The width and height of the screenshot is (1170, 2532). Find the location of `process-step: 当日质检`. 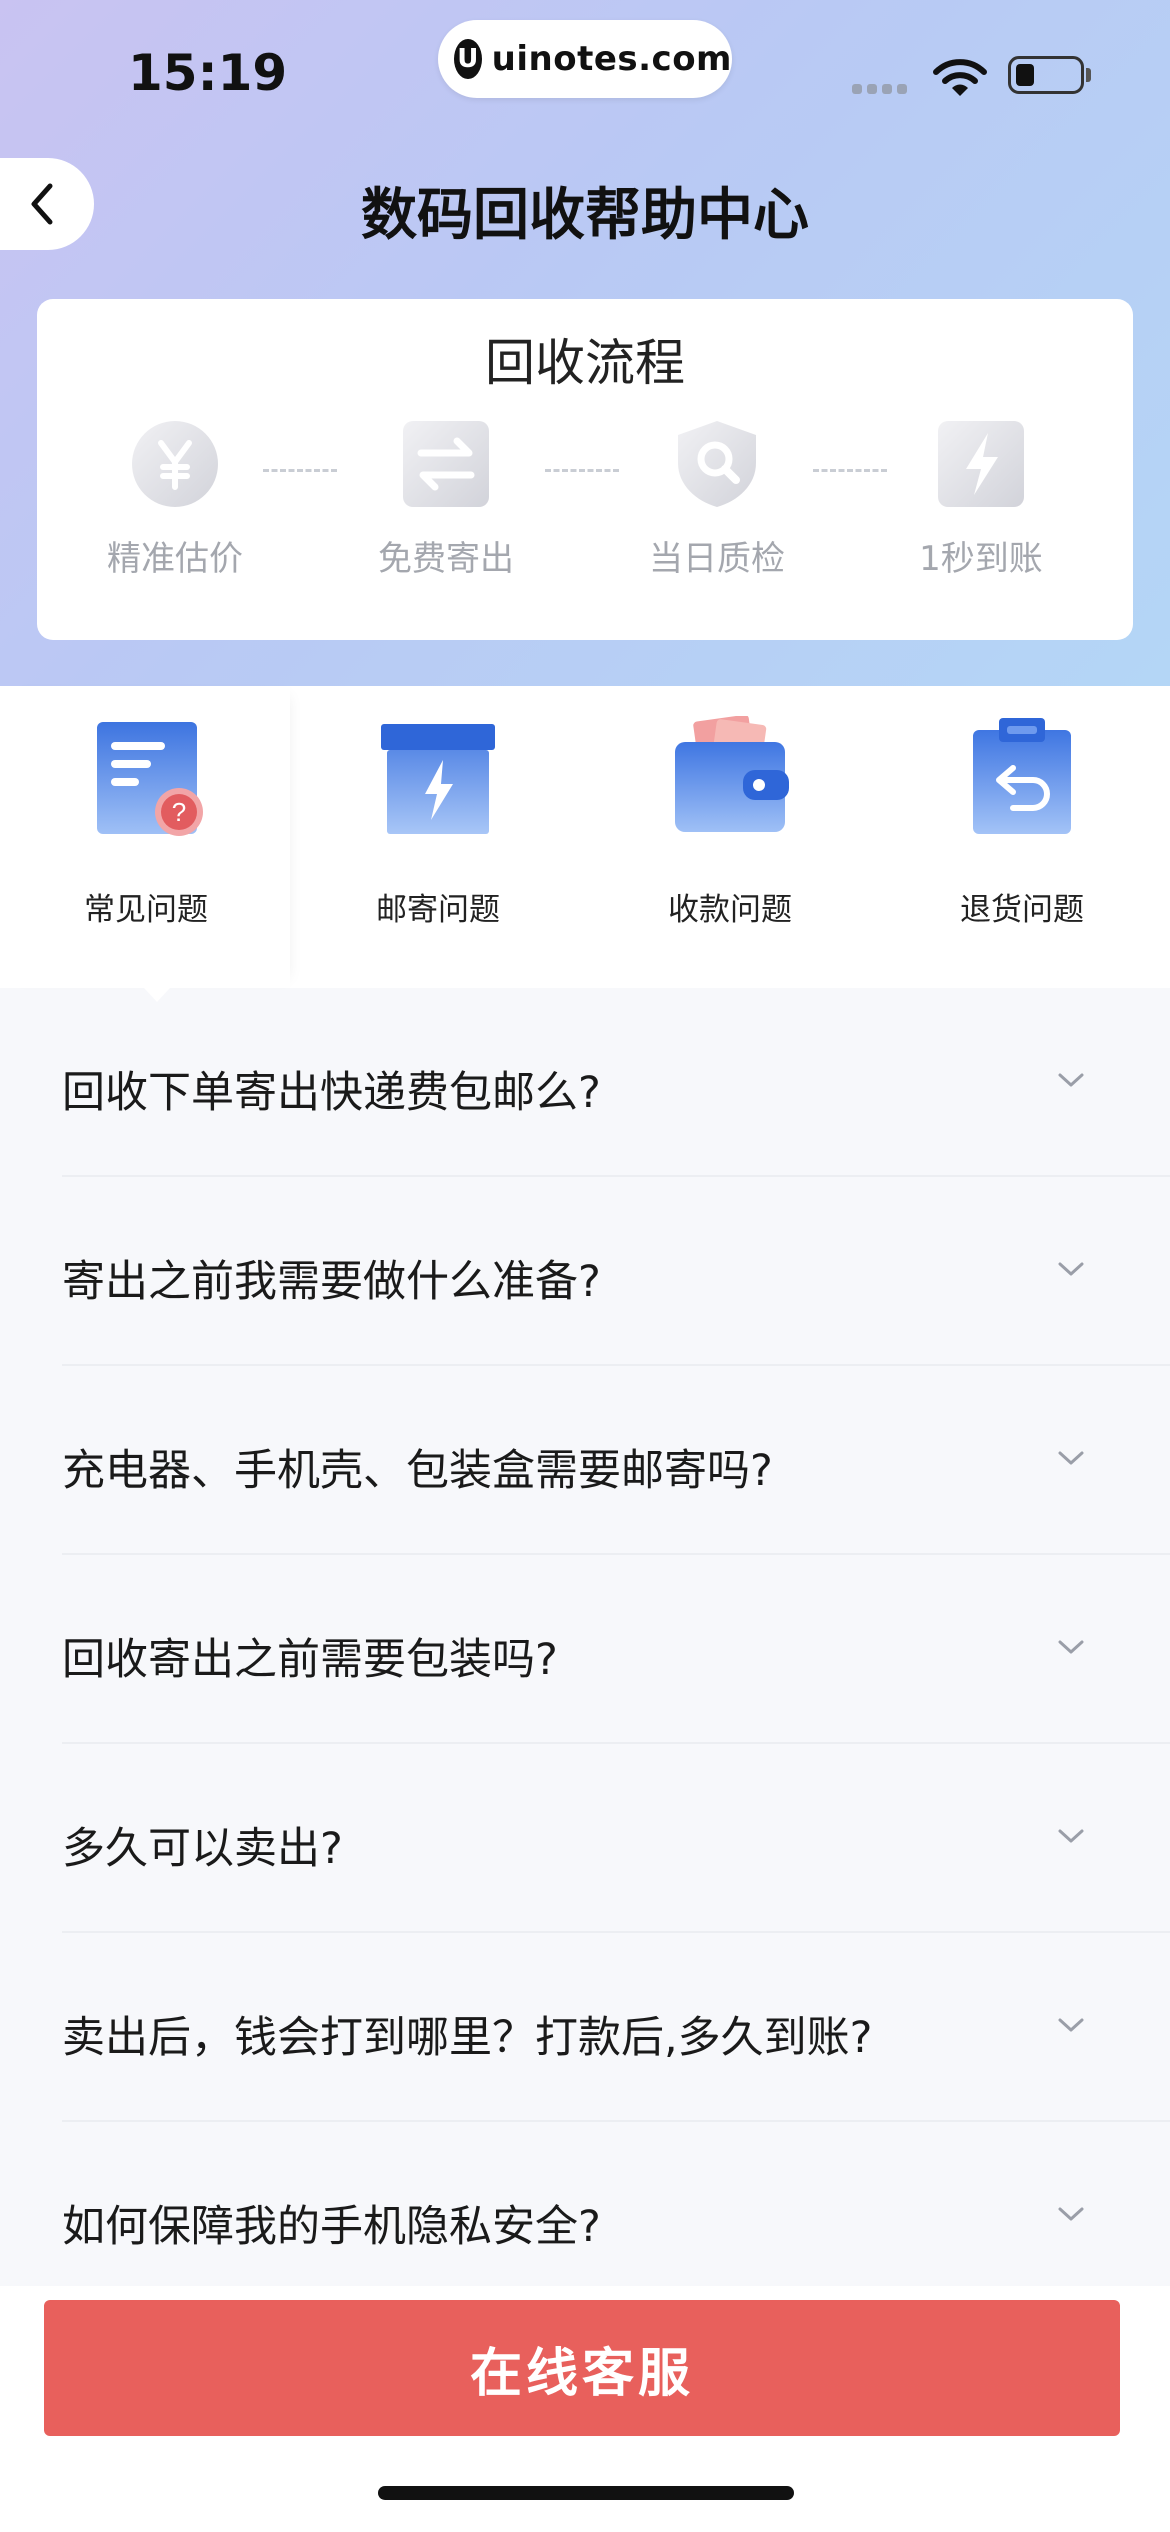

process-step: 当日质检 is located at coordinates (717, 499).